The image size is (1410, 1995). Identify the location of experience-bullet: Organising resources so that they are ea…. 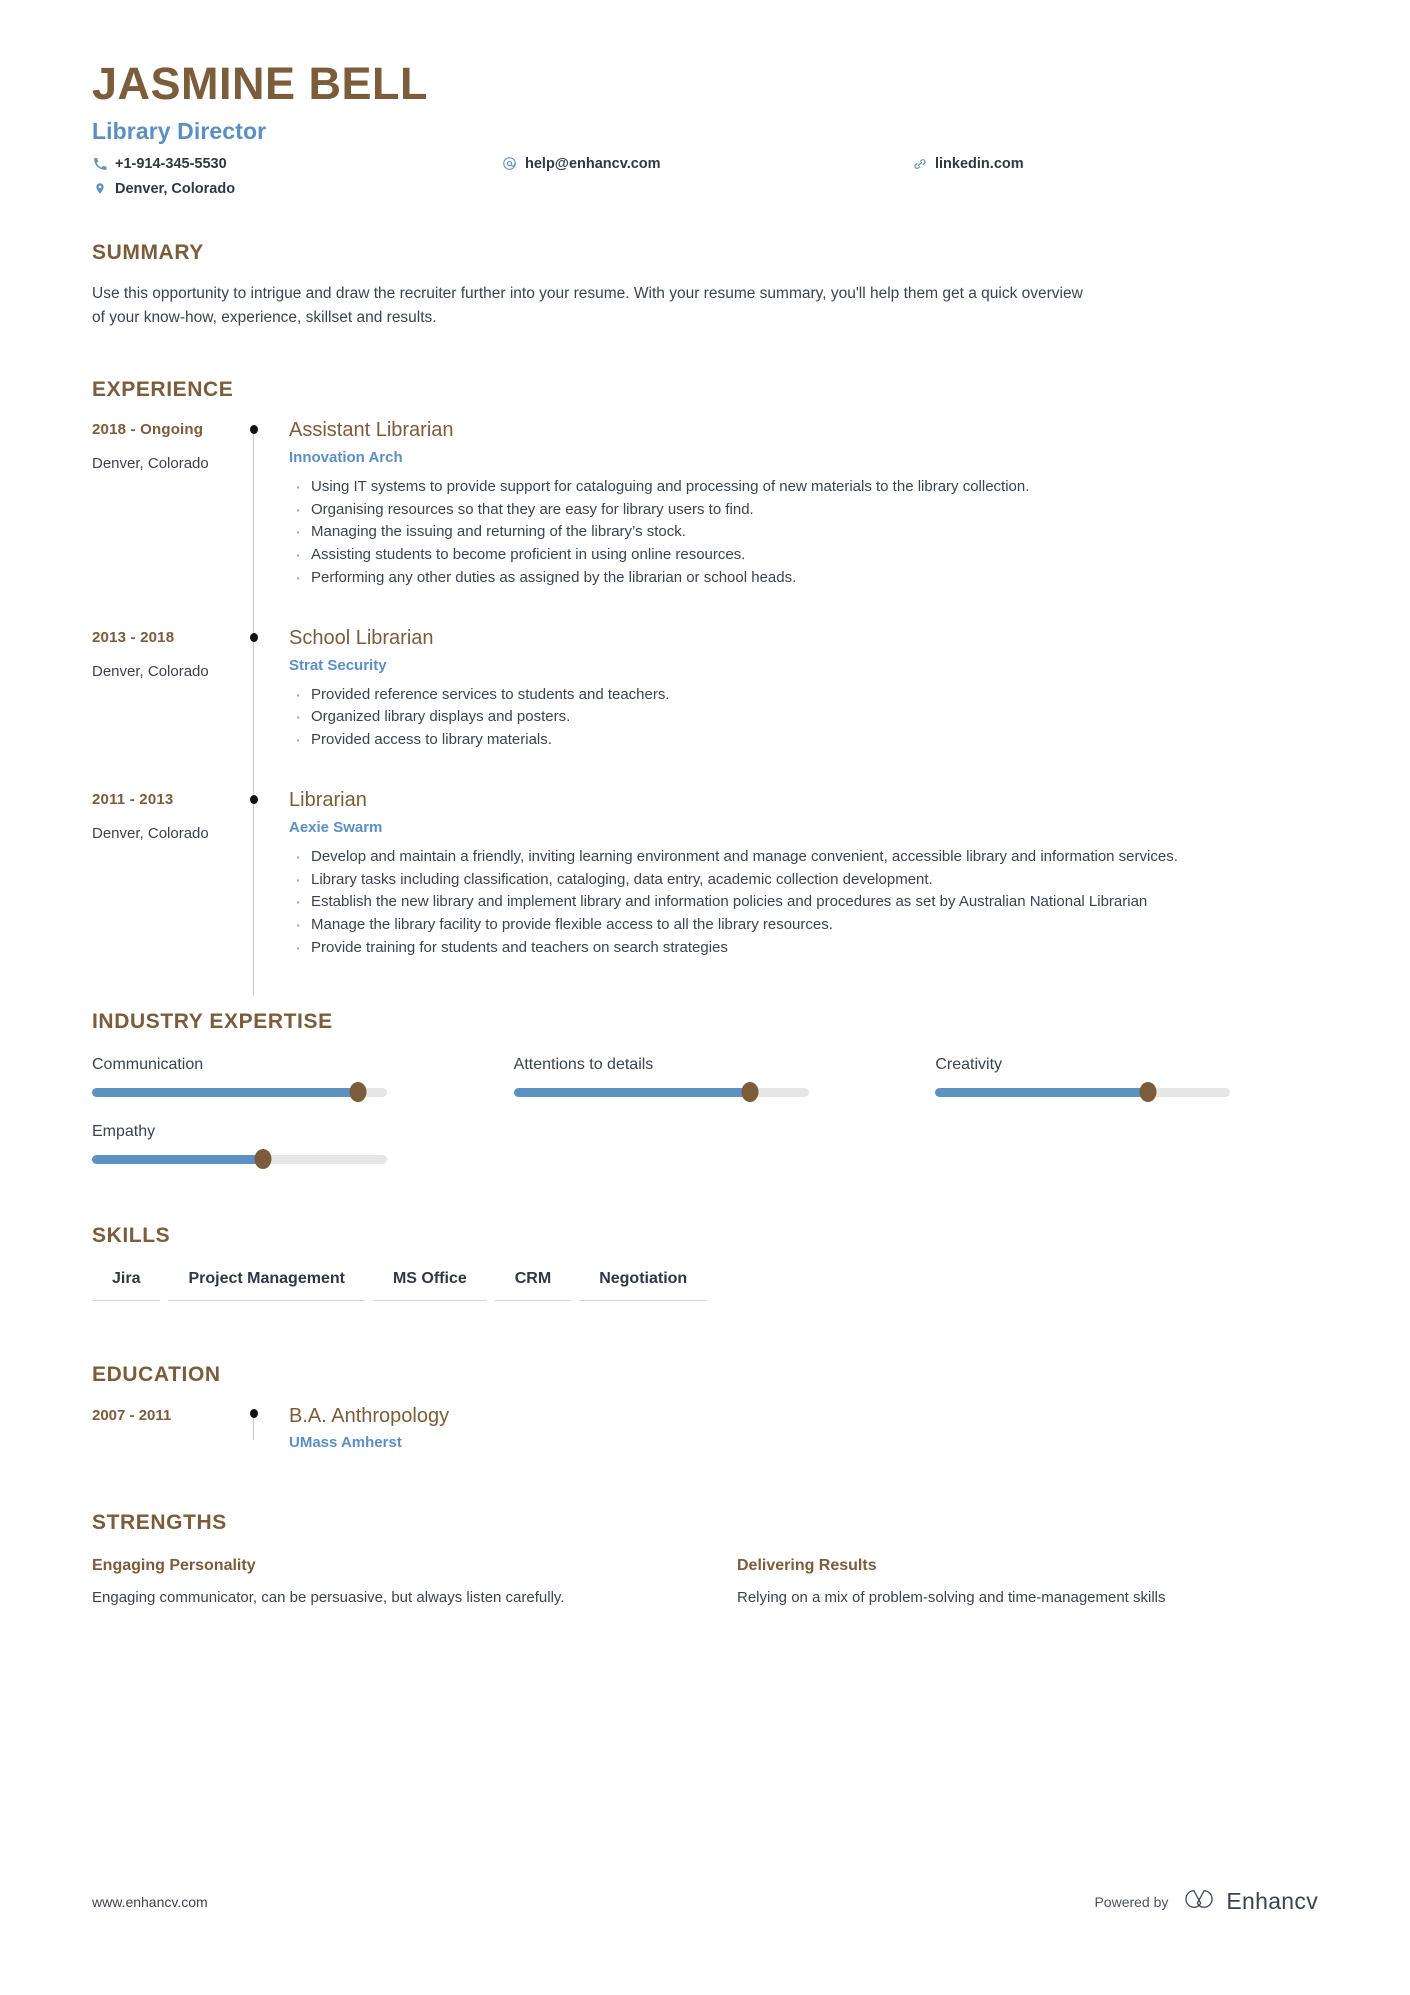
(803, 510).